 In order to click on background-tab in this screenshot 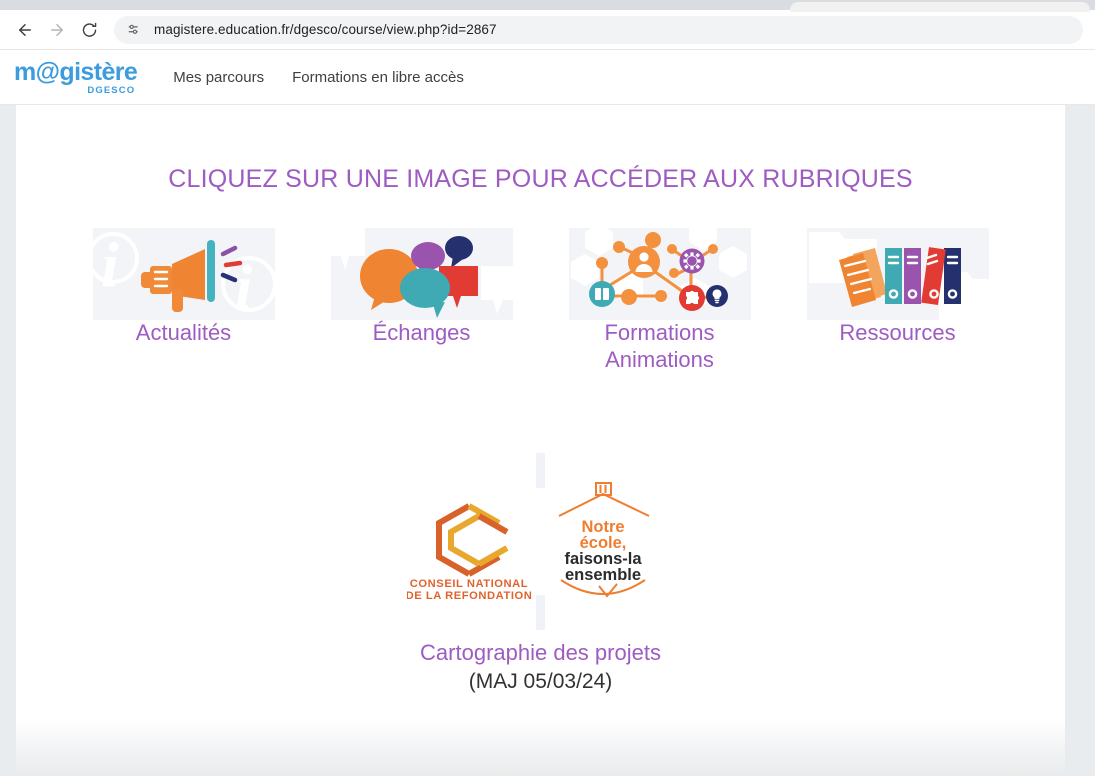, I will do `click(940, 7)`.